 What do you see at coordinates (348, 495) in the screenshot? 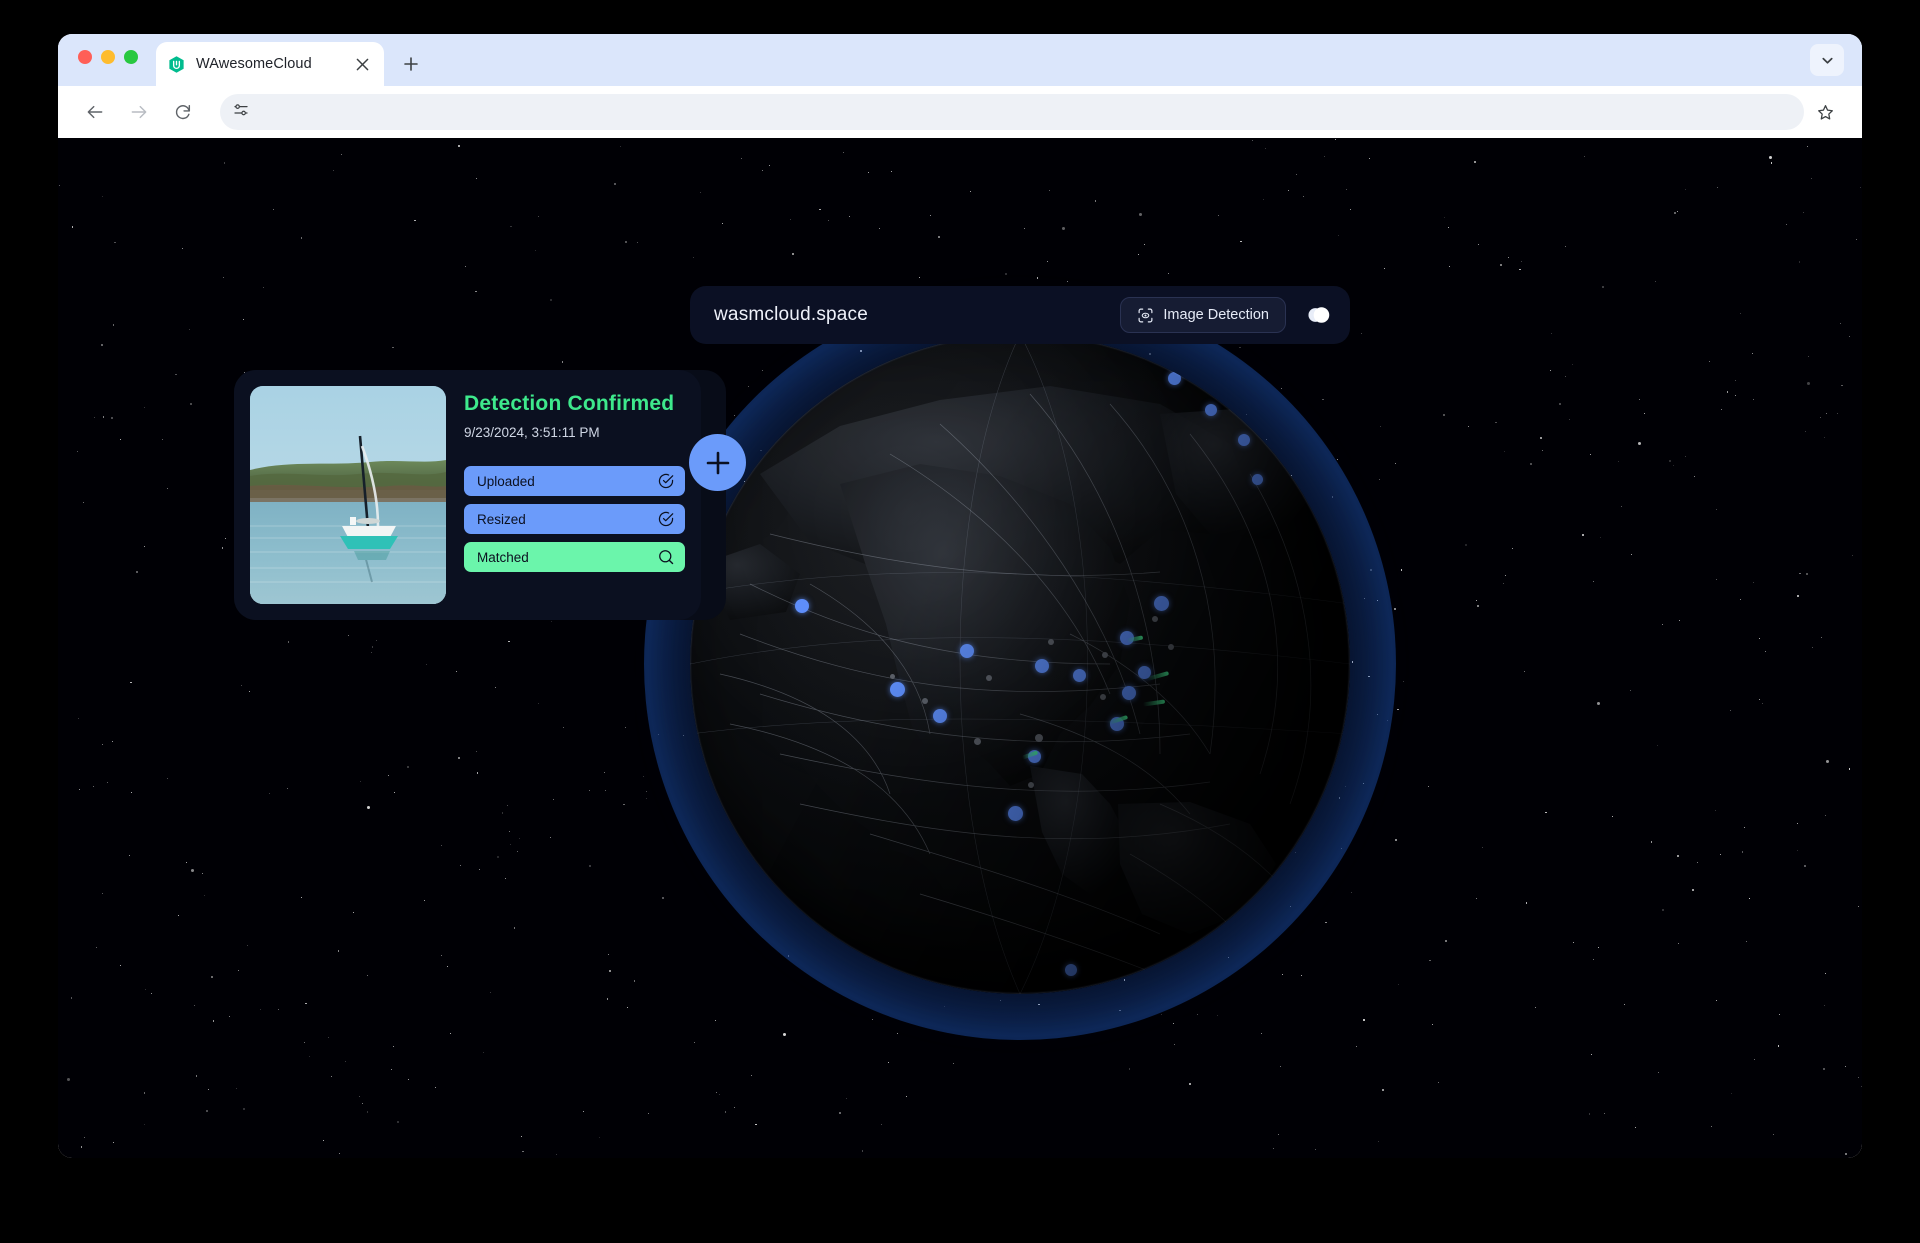
I see `sailboat-thumbnail` at bounding box center [348, 495].